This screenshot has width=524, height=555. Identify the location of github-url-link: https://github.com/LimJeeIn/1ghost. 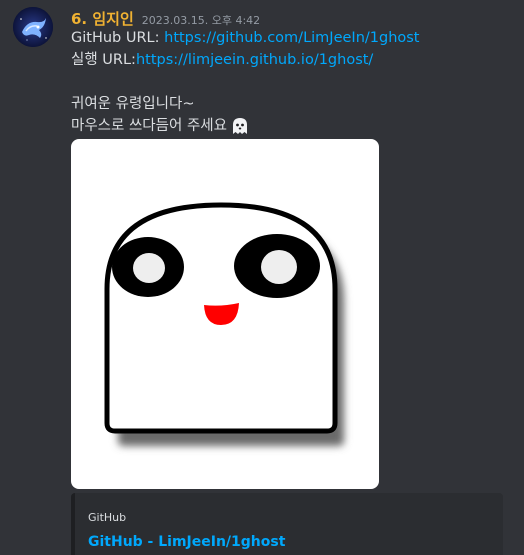
(291, 38).